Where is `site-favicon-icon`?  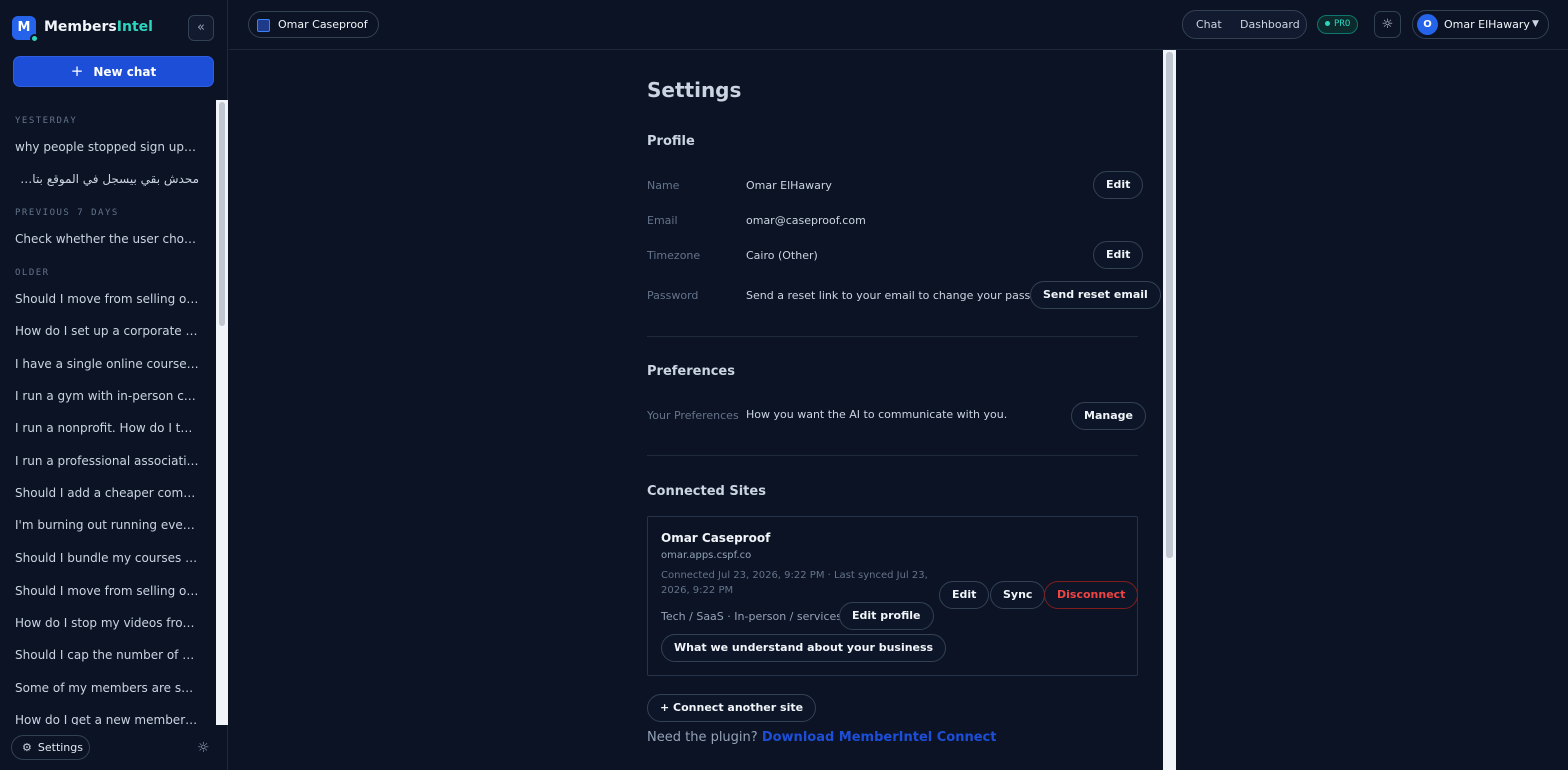 site-favicon-icon is located at coordinates (263, 25).